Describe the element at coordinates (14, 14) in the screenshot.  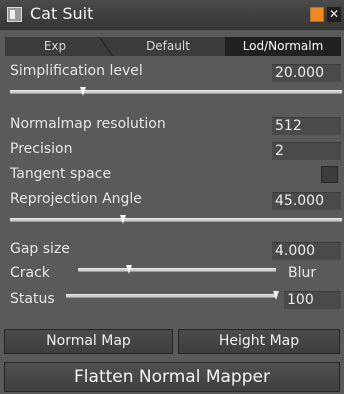
I see `window-menu-icon` at that location.